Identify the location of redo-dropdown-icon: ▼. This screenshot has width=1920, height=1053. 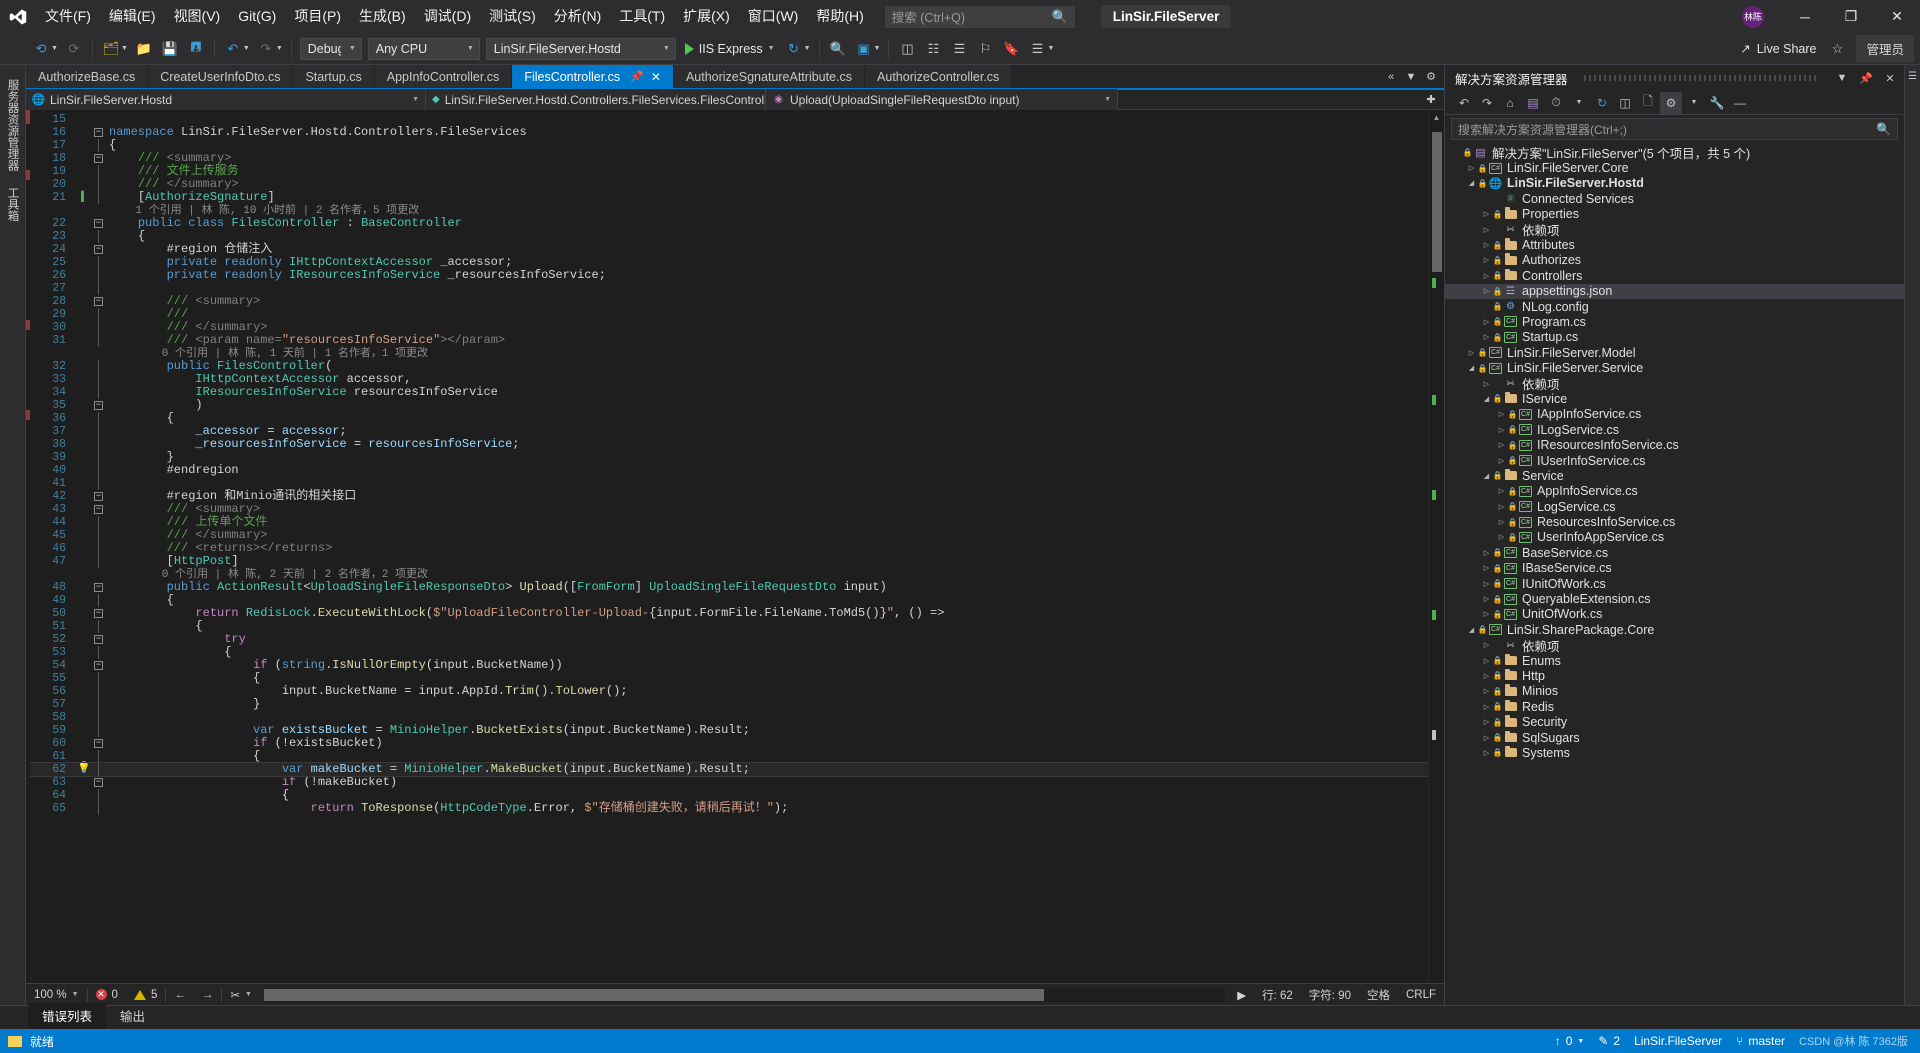
(279, 48).